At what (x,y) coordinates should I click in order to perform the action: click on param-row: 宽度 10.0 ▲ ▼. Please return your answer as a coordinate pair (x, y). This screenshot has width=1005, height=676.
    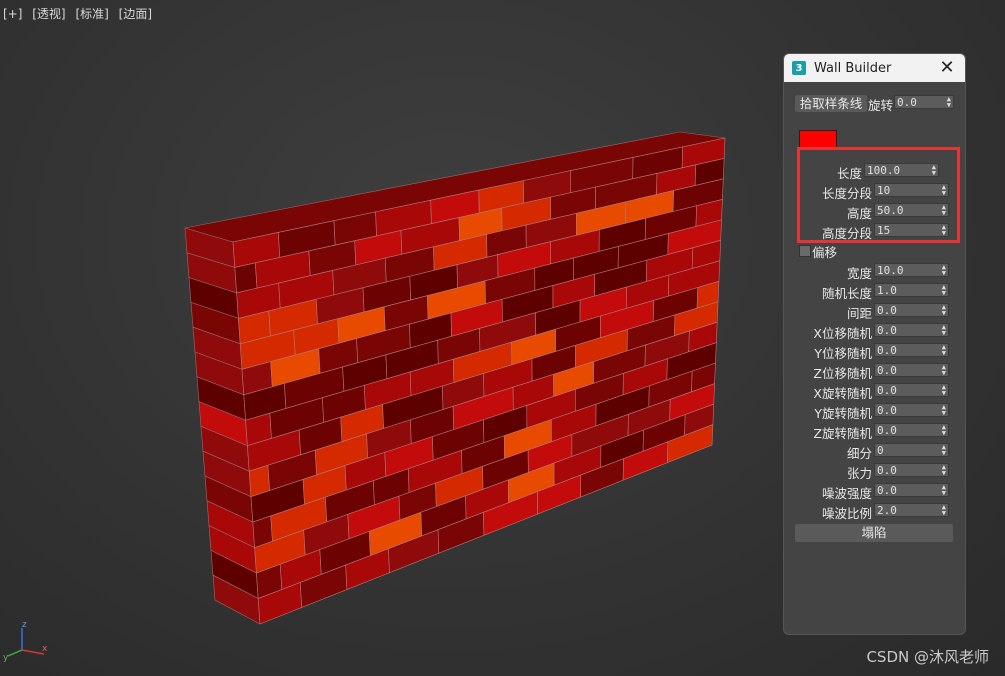
    Looking at the image, I should click on (874, 271).